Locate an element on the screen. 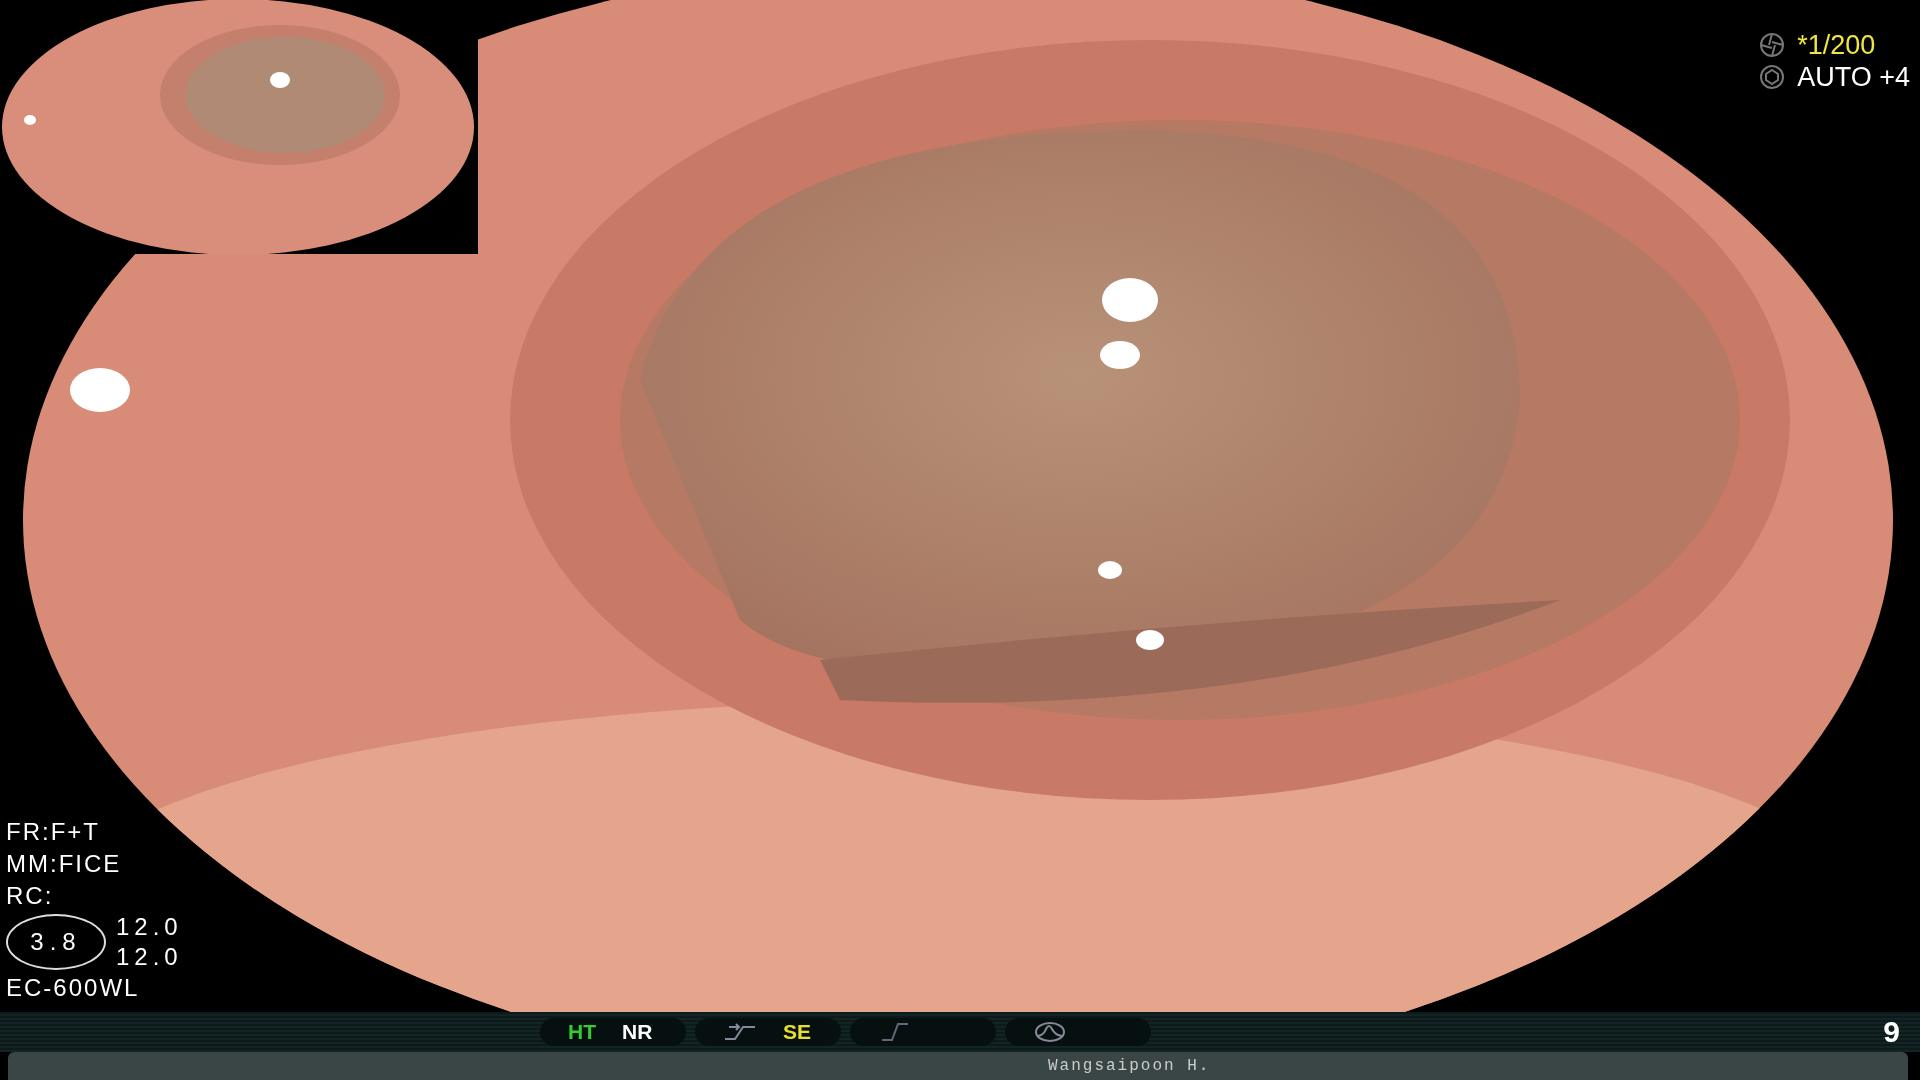 Image resolution: width=1920 pixels, height=1080 pixels. operator-name: Wangsaipoon H. is located at coordinates (1129, 1066).